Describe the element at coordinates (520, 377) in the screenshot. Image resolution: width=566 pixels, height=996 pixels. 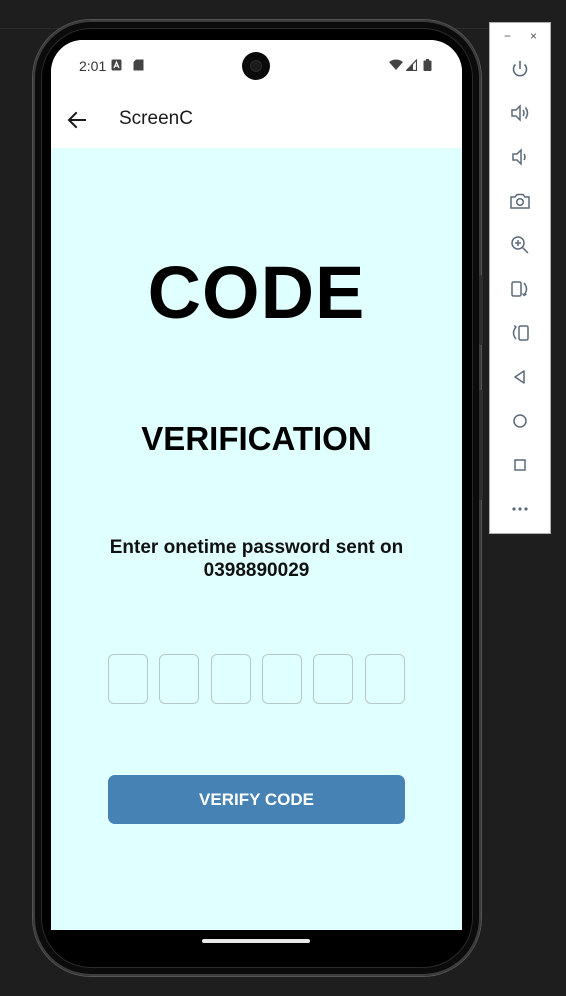
I see `back-icon` at that location.